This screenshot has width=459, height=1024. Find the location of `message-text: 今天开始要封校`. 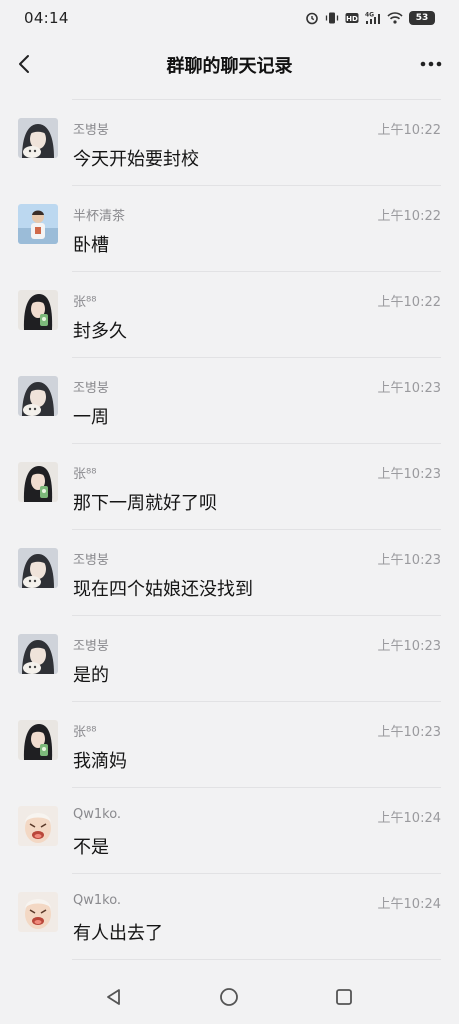

message-text: 今天开始要封校 is located at coordinates (136, 159).